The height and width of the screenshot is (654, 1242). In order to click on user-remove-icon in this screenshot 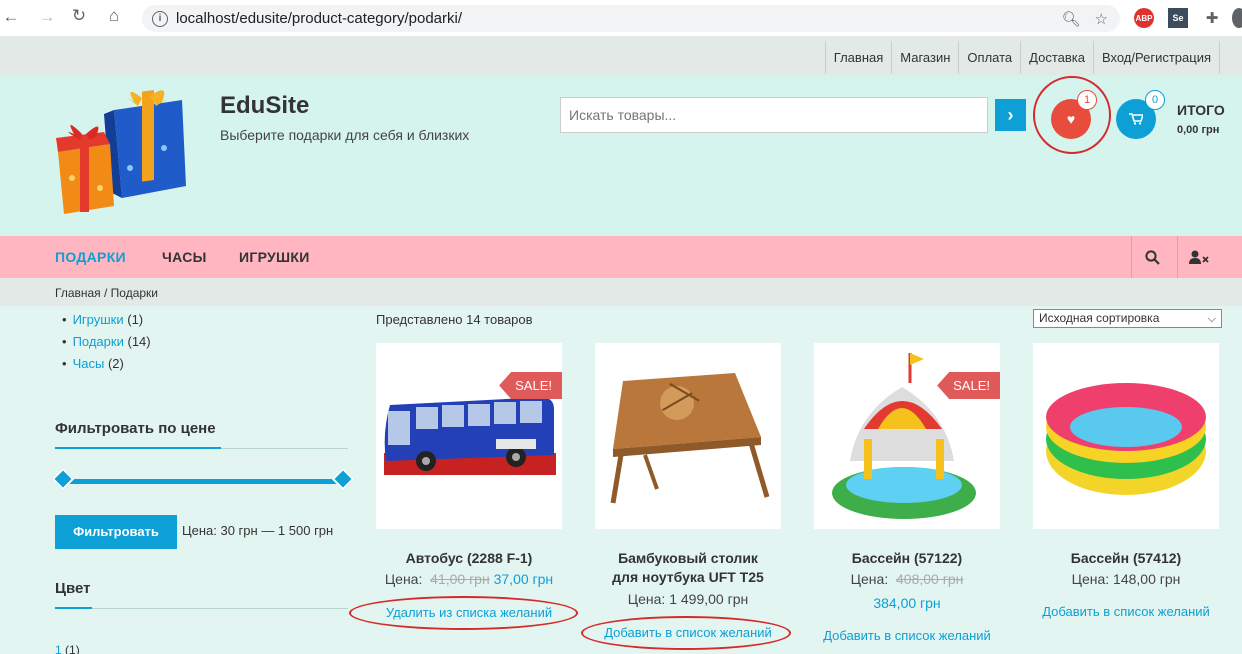, I will do `click(1198, 257)`.